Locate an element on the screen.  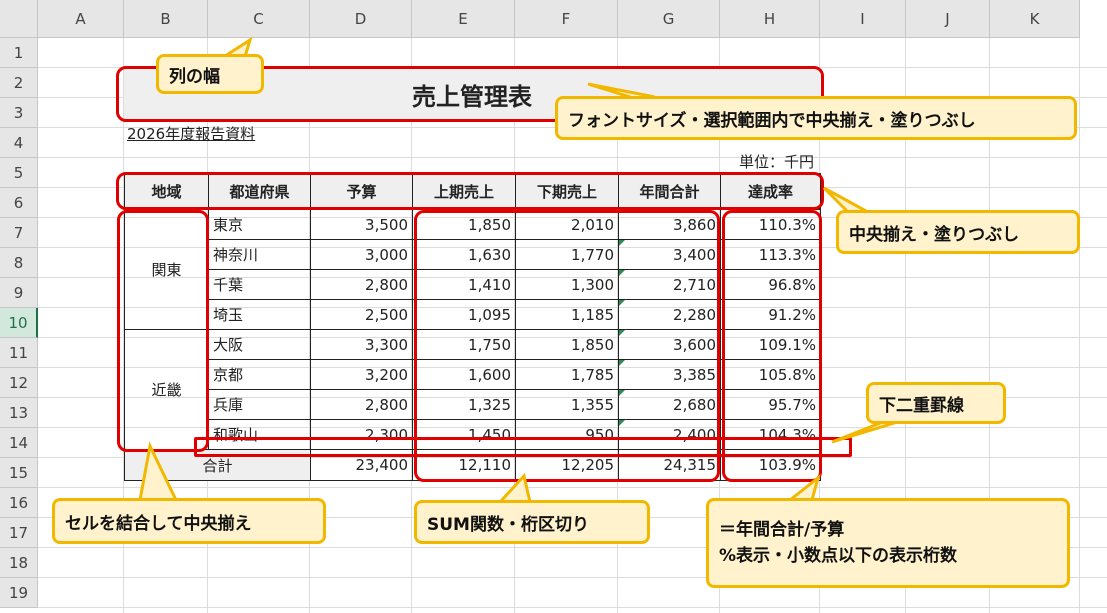
row-header-9: 9 is located at coordinates (19, 293).